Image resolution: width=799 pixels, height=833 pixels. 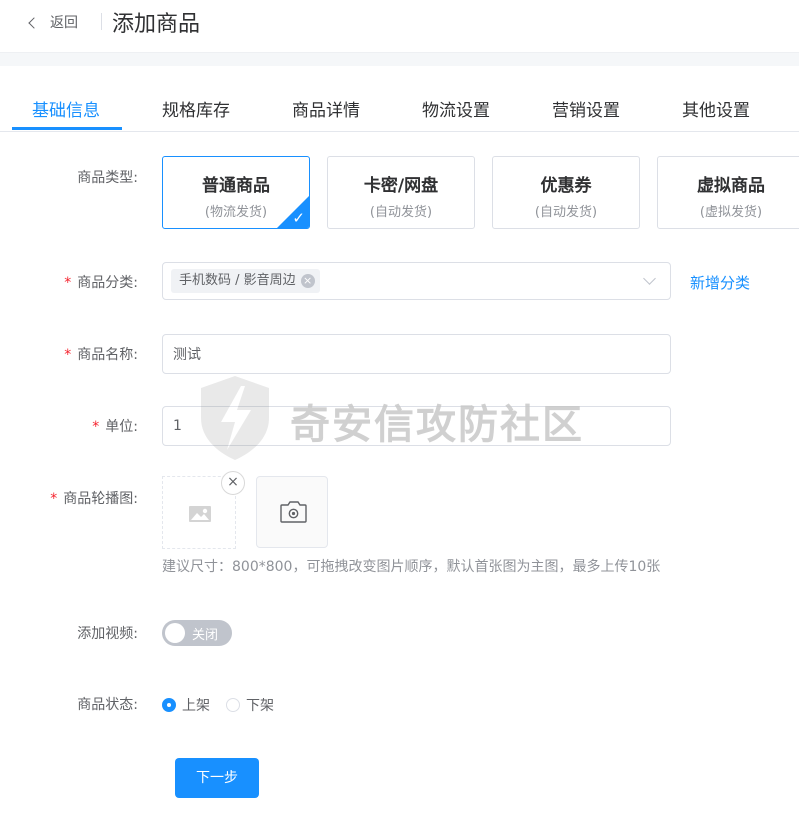 What do you see at coordinates (401, 186) in the screenshot?
I see `type-card-title: 卡密/网盘` at bounding box center [401, 186].